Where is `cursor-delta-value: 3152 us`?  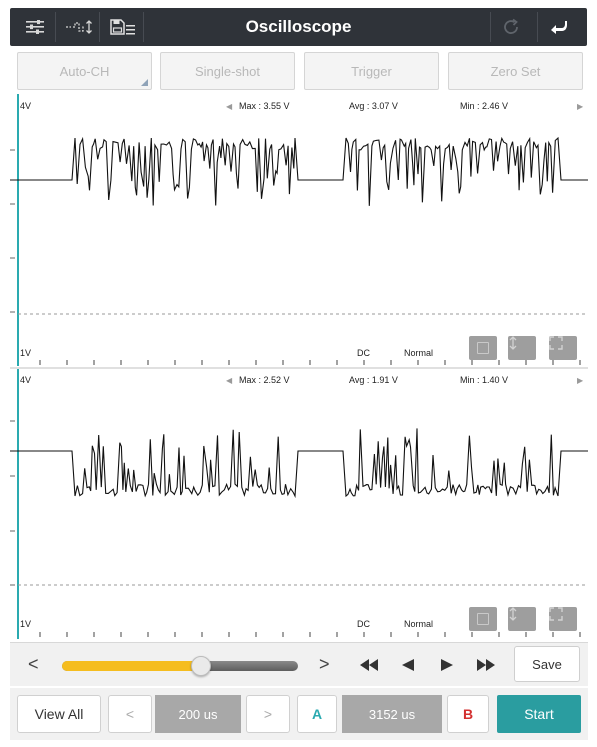 cursor-delta-value: 3152 us is located at coordinates (392, 714).